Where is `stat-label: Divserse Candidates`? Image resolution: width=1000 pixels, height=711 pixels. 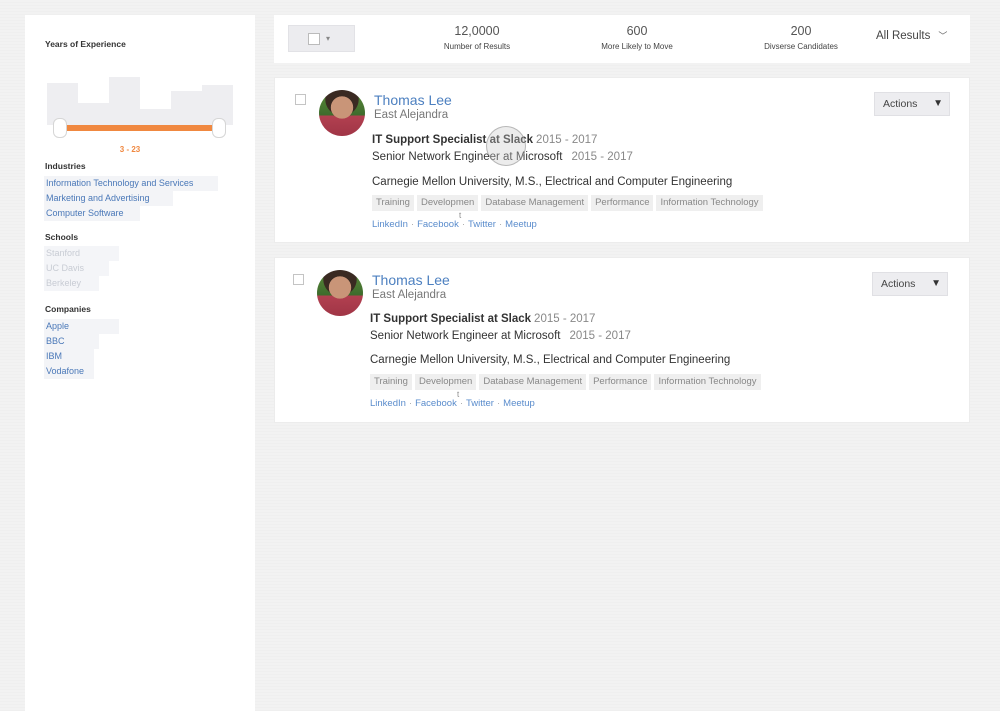
stat-label: Divserse Candidates is located at coordinates (801, 46).